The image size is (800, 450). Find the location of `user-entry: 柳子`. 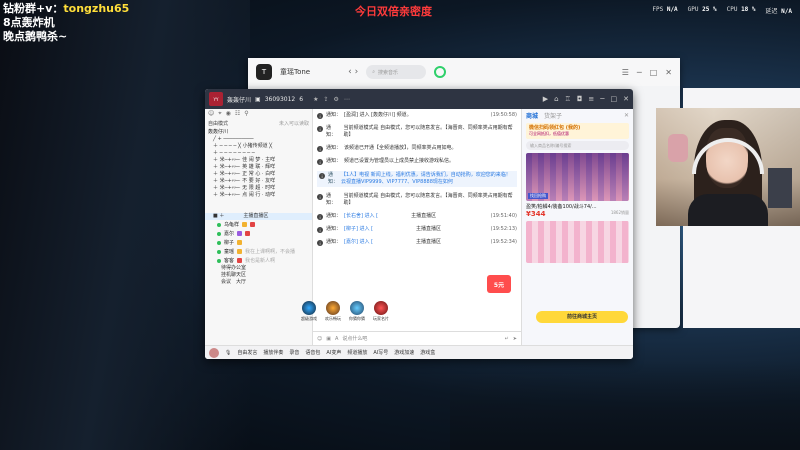

user-entry: 柳子 is located at coordinates (258, 242).